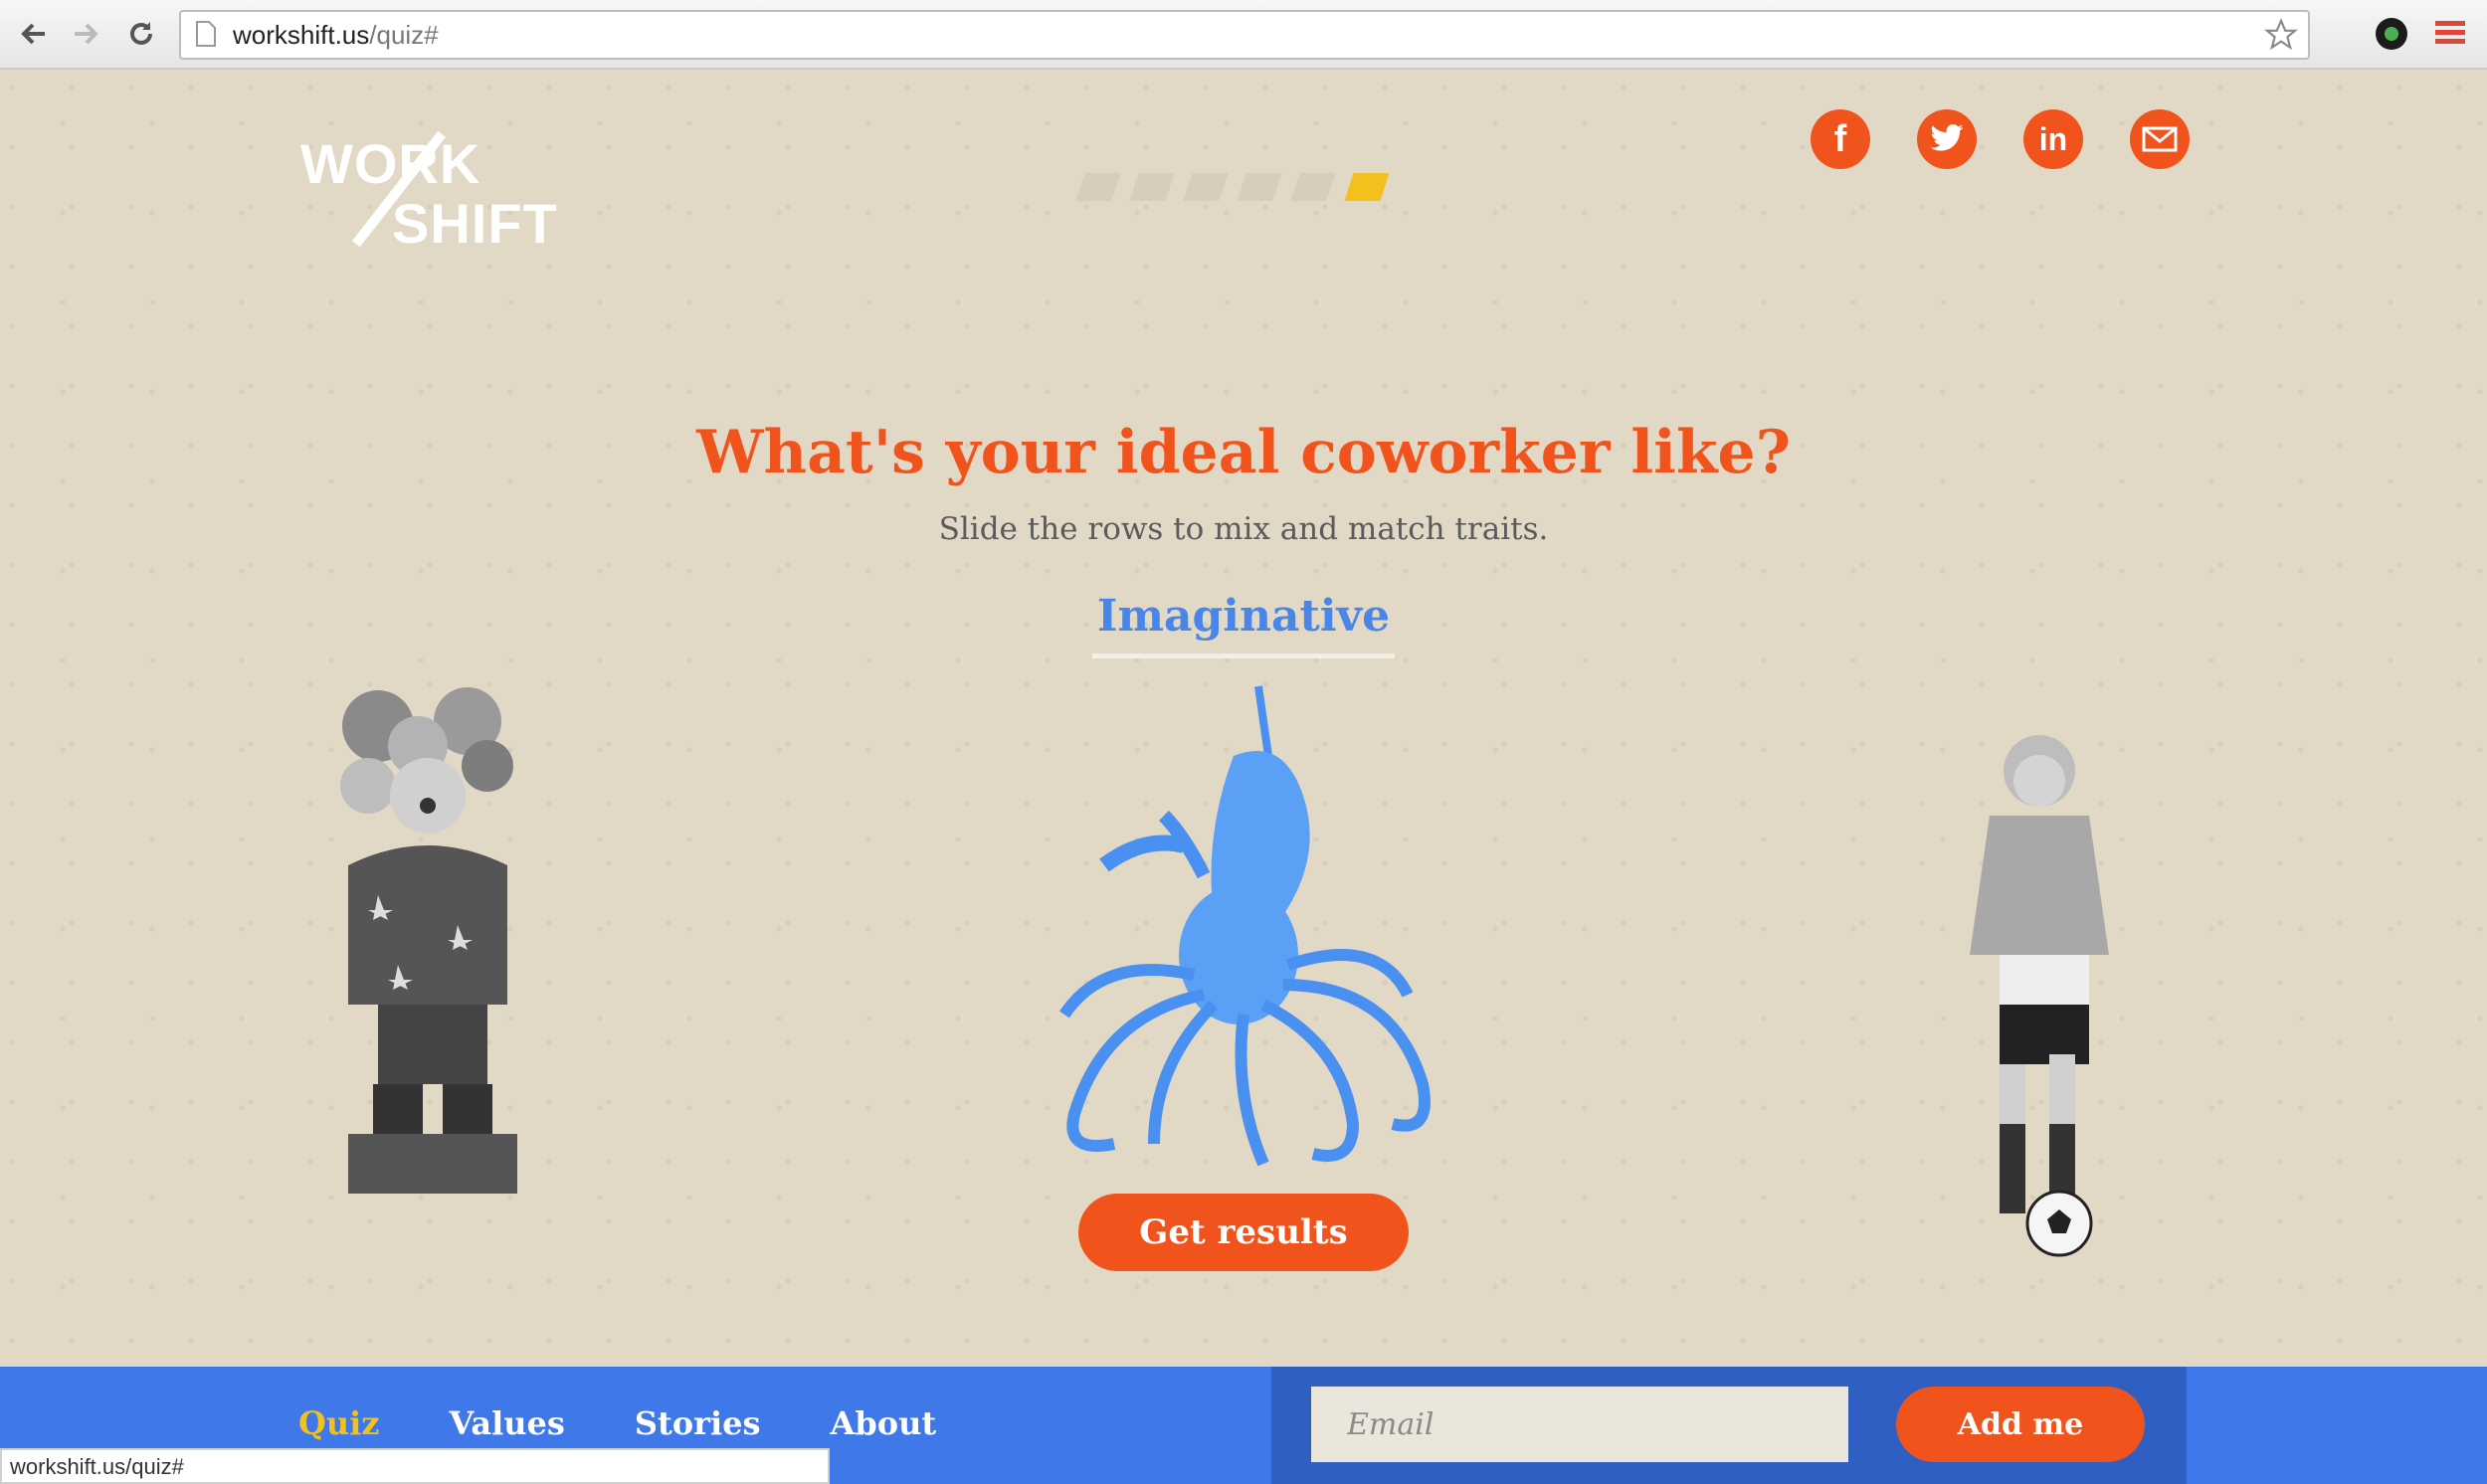 The image size is (2487, 1484). What do you see at coordinates (507, 1423) in the screenshot?
I see `nav-values: Values` at bounding box center [507, 1423].